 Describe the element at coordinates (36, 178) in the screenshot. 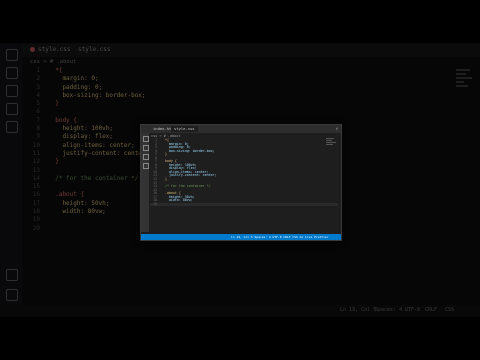

I see `line-number: 14` at that location.